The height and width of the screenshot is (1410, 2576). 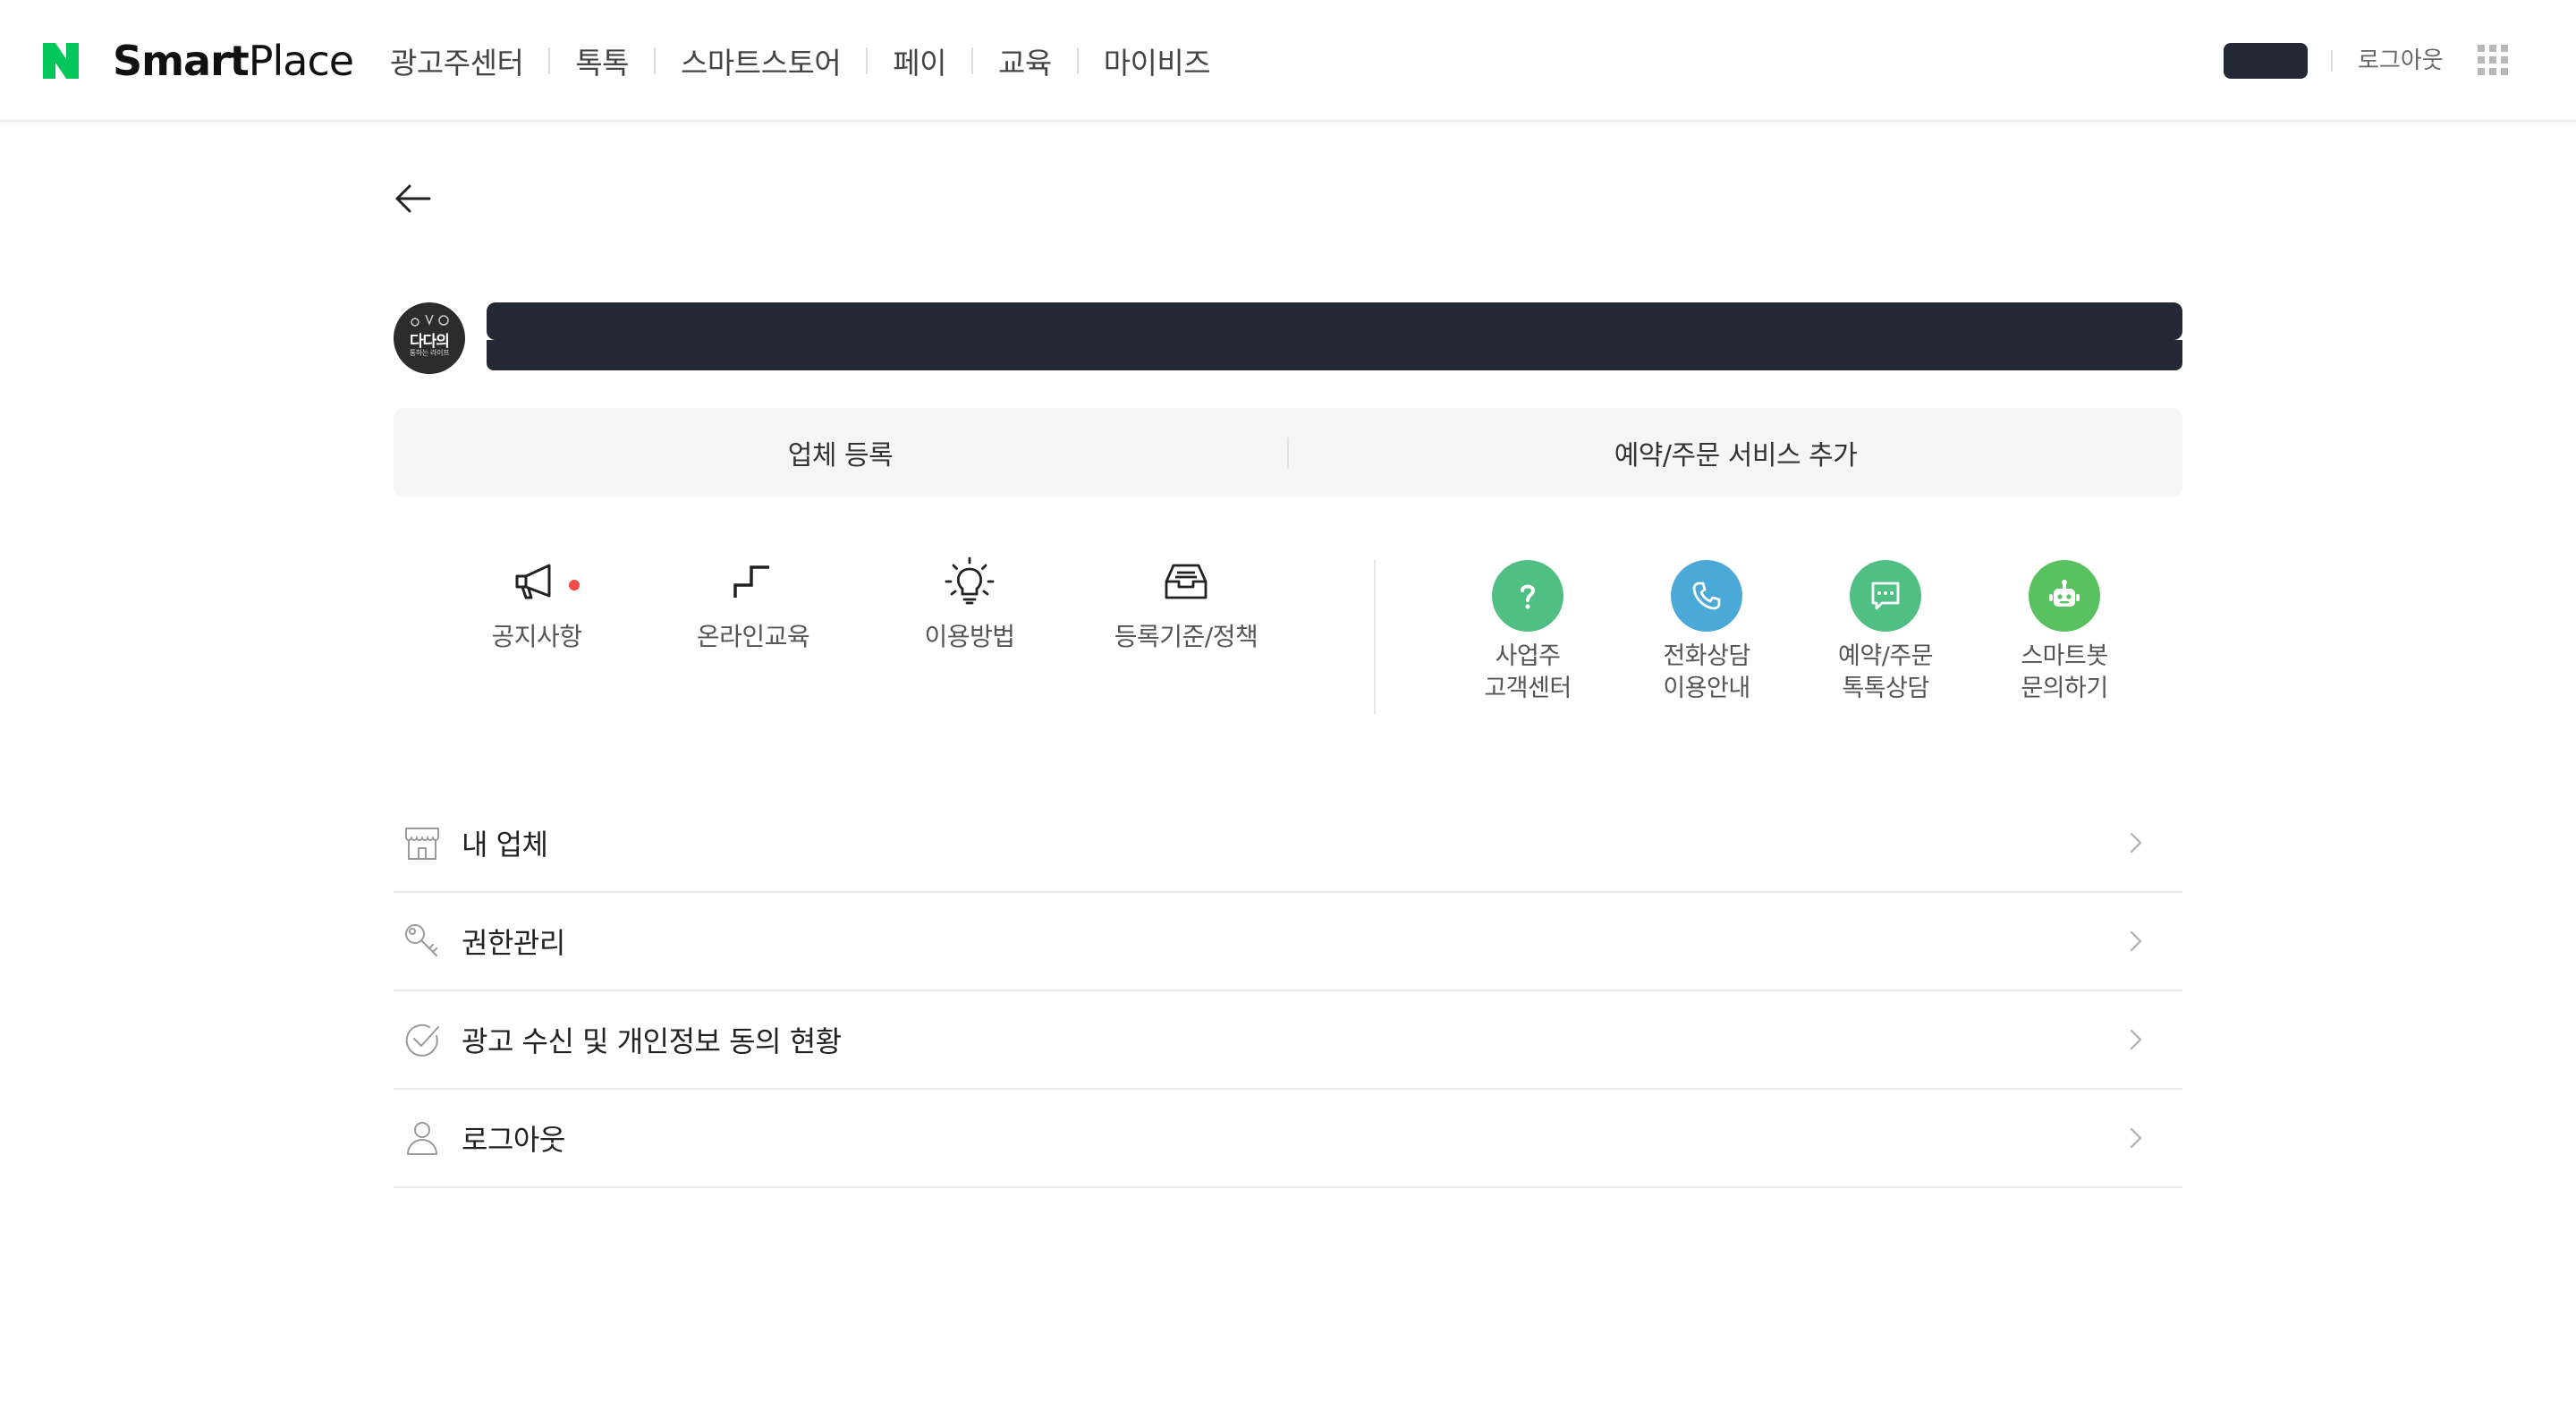 What do you see at coordinates (422, 1139) in the screenshot?
I see `user-icon` at bounding box center [422, 1139].